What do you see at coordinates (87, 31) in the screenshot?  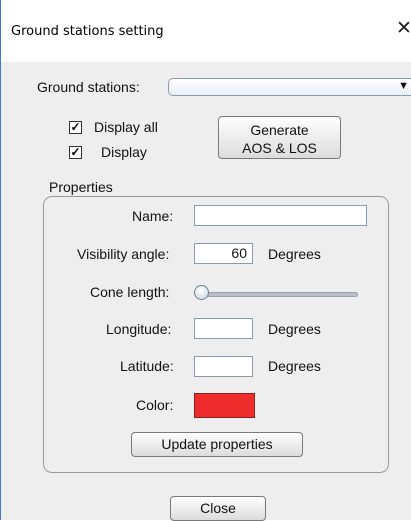 I see `window-title: Ground stations setting` at bounding box center [87, 31].